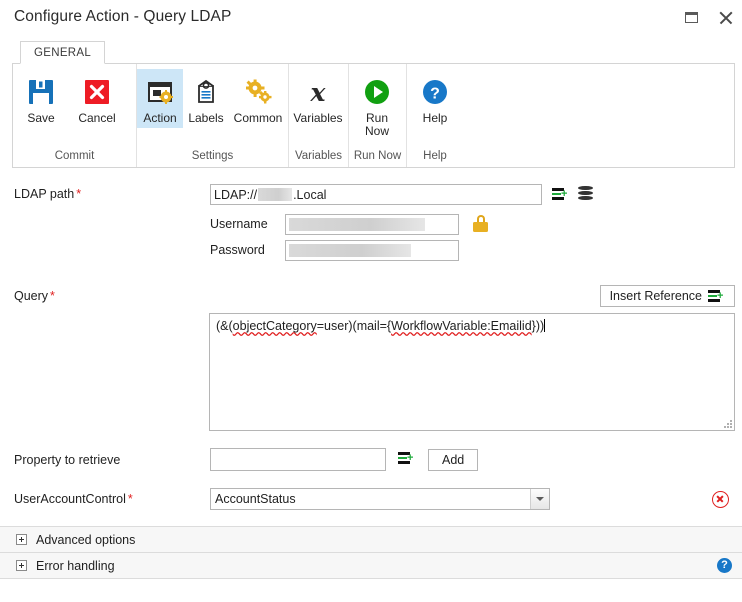 The width and height of the screenshot is (742, 602). I want to click on collapsible-sections: Advanced options Error handling ?, so click(371, 552).